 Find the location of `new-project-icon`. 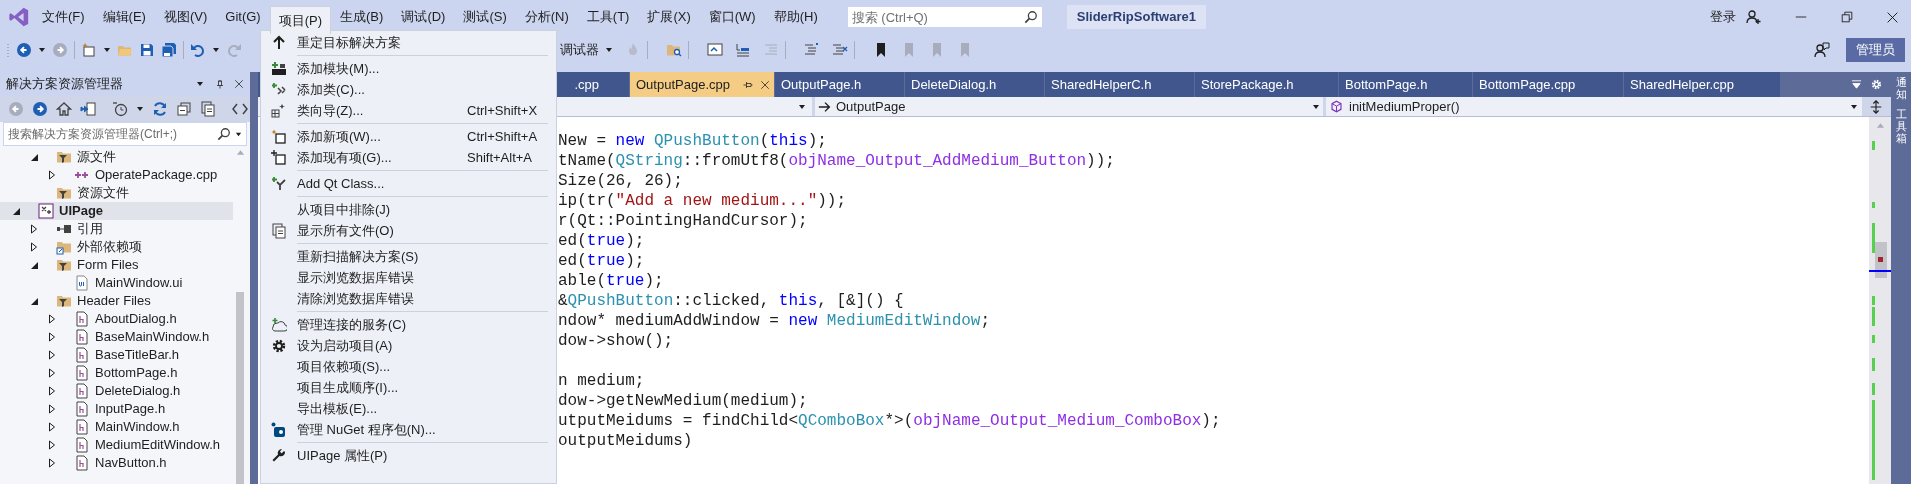

new-project-icon is located at coordinates (89, 50).